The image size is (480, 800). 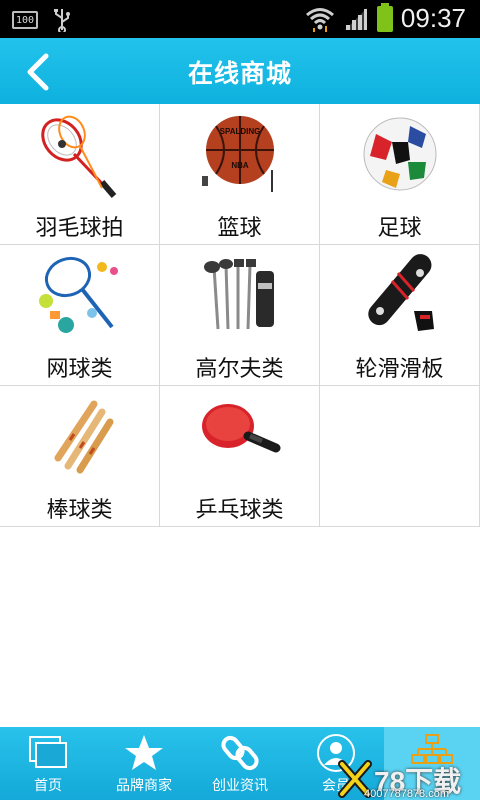 I want to click on category-skateboard: 轮滑滑板, so click(x=400, y=315).